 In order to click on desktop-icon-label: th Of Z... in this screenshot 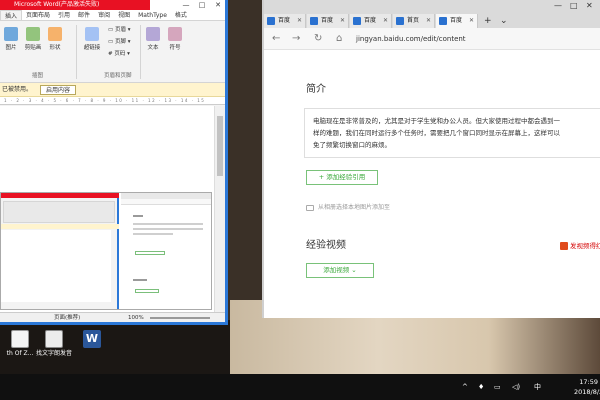, I will do `click(20, 353)`.